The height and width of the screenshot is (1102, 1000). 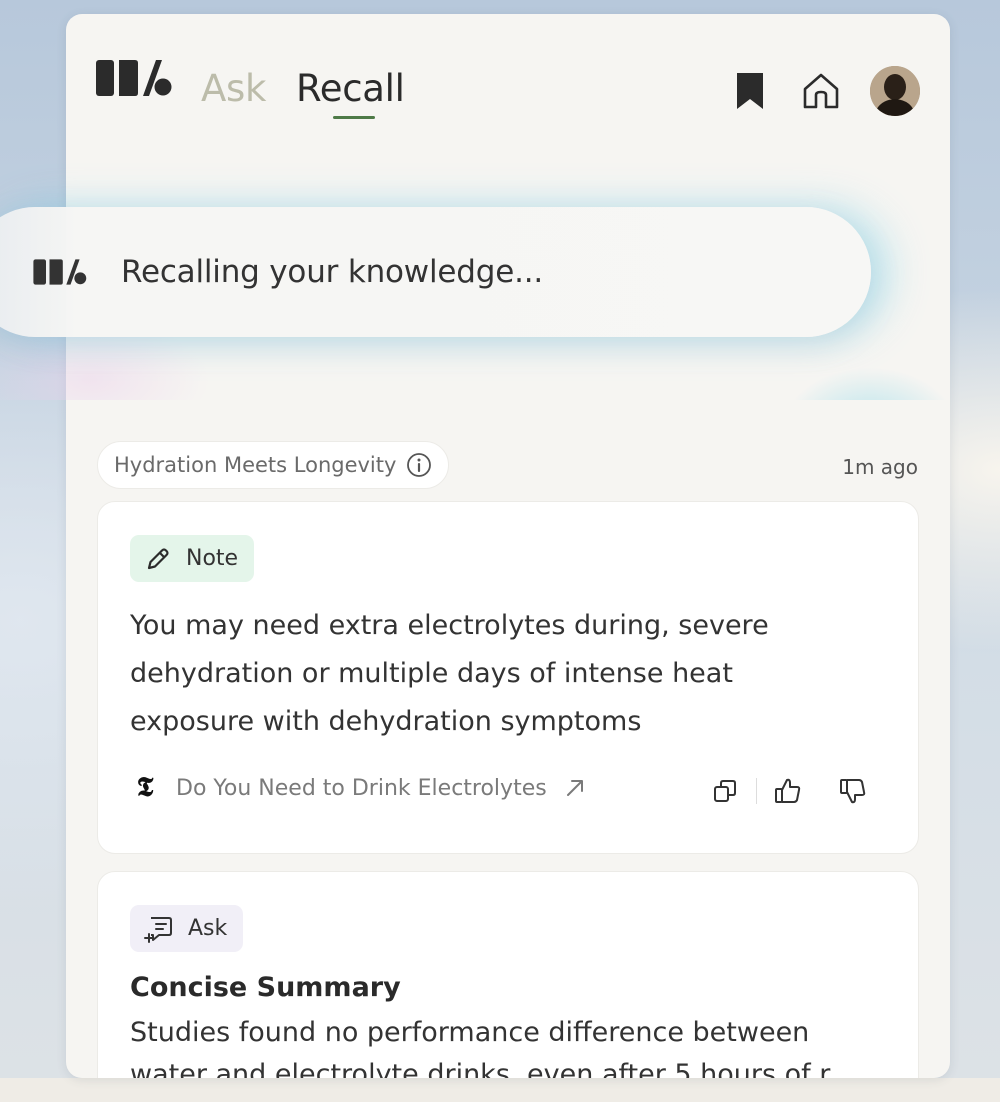 I want to click on thumbs-up-icon, so click(x=788, y=790).